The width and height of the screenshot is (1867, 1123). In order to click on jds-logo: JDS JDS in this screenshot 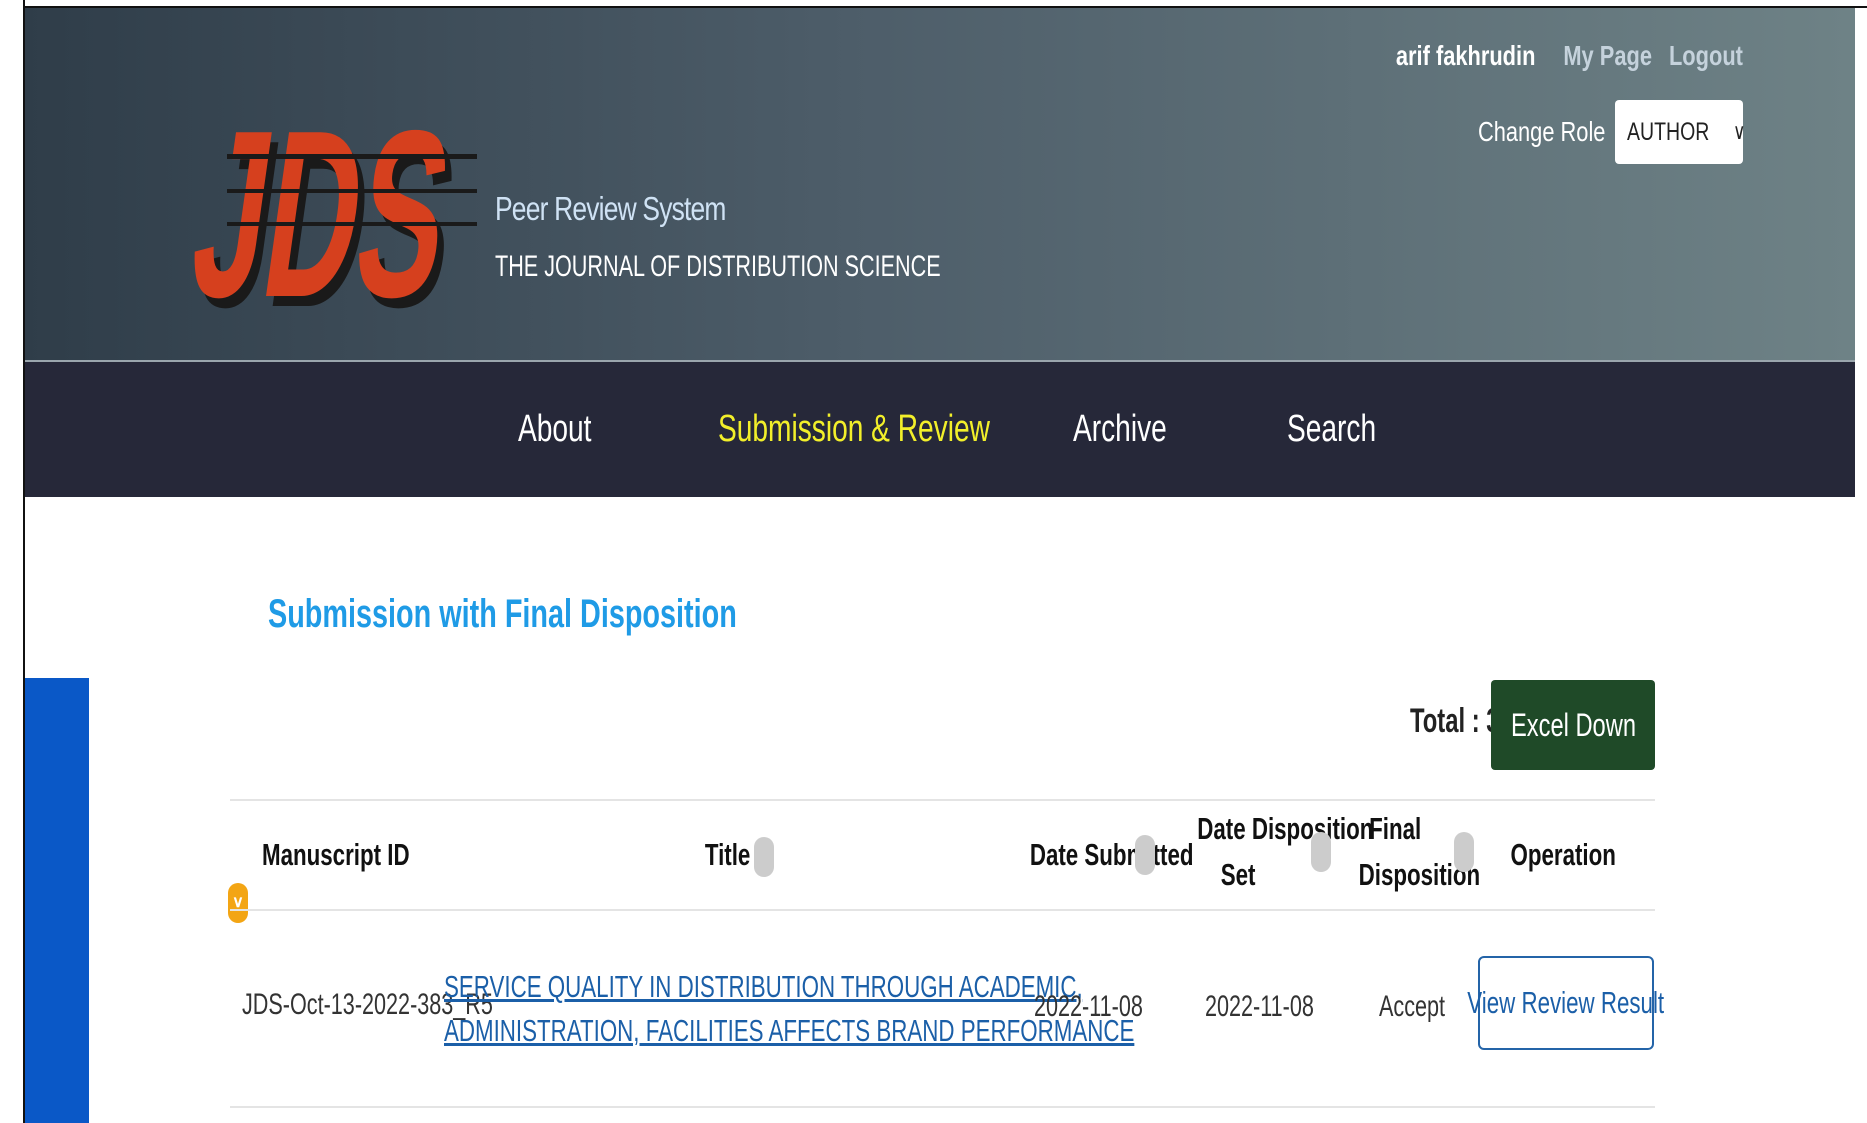, I will do `click(333, 218)`.